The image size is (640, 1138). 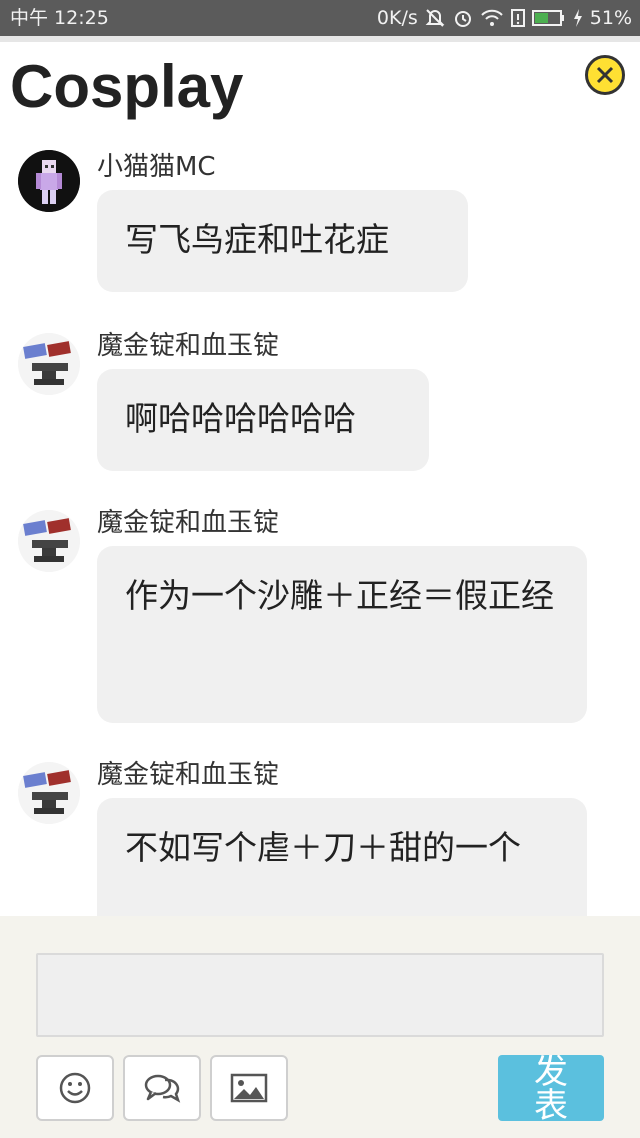 I want to click on status-icons: 0K/s 51%, so click(x=504, y=18).